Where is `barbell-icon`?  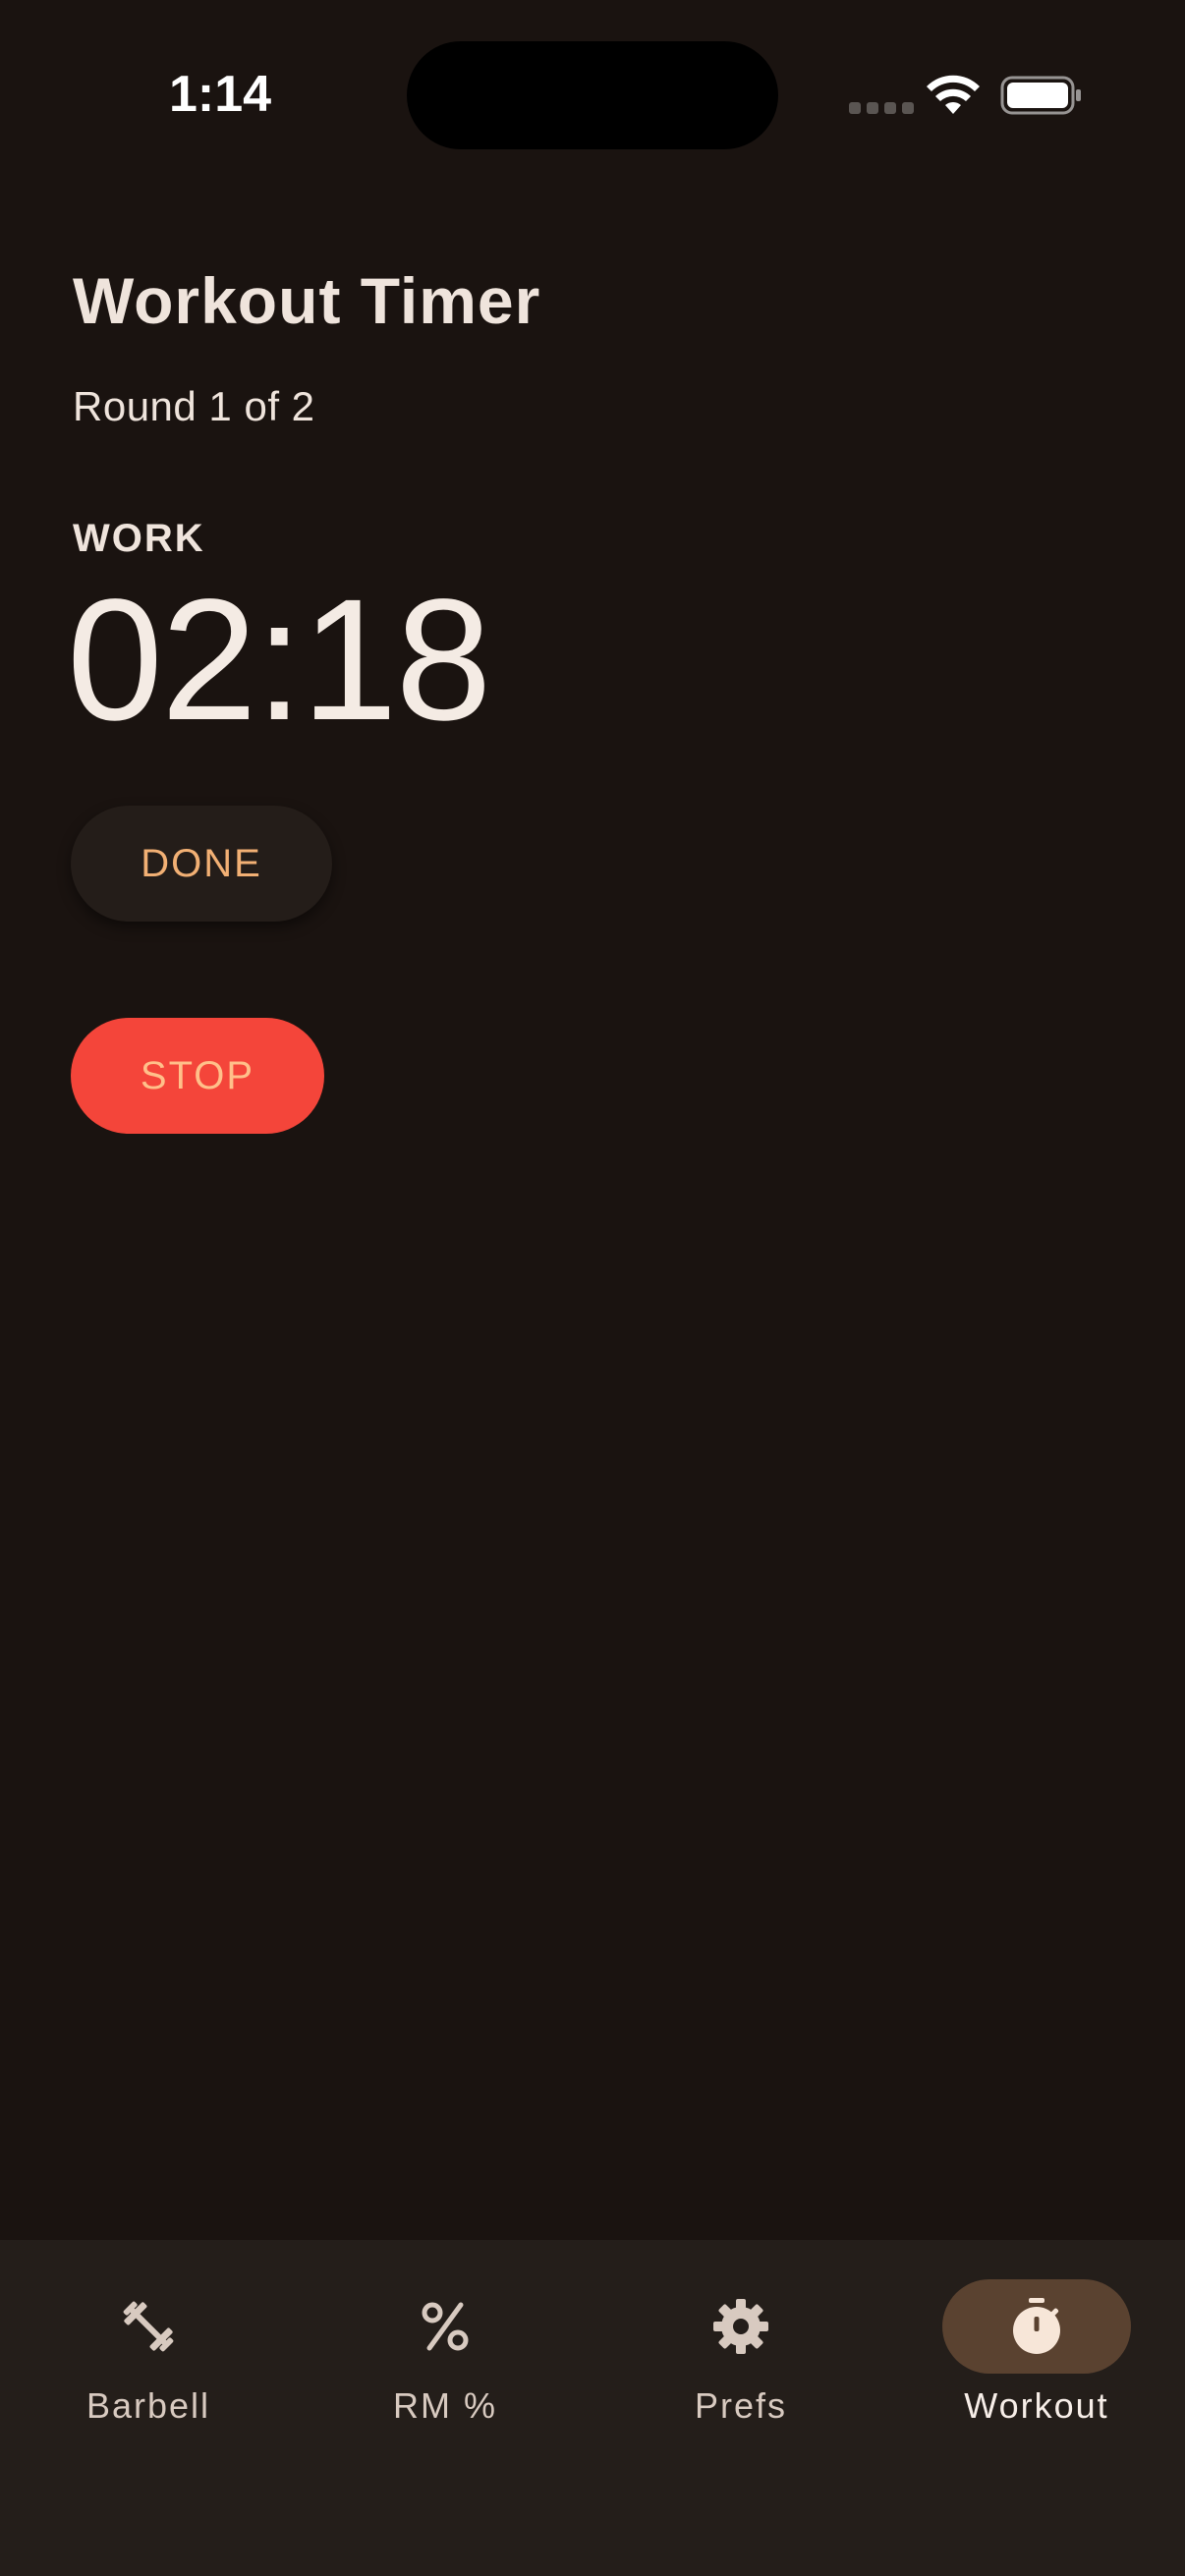 barbell-icon is located at coordinates (149, 2326).